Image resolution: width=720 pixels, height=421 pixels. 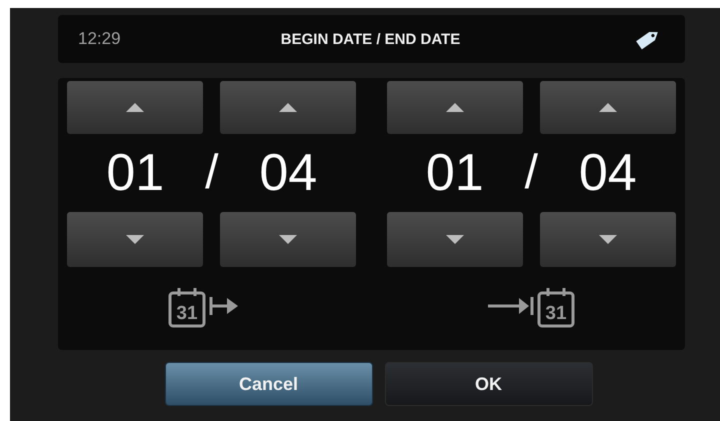 What do you see at coordinates (488, 384) in the screenshot?
I see `ok-button: OK` at bounding box center [488, 384].